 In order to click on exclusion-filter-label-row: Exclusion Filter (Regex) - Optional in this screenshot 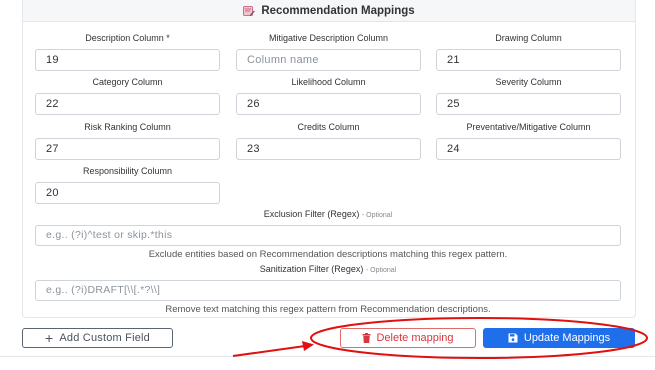, I will do `click(328, 214)`.